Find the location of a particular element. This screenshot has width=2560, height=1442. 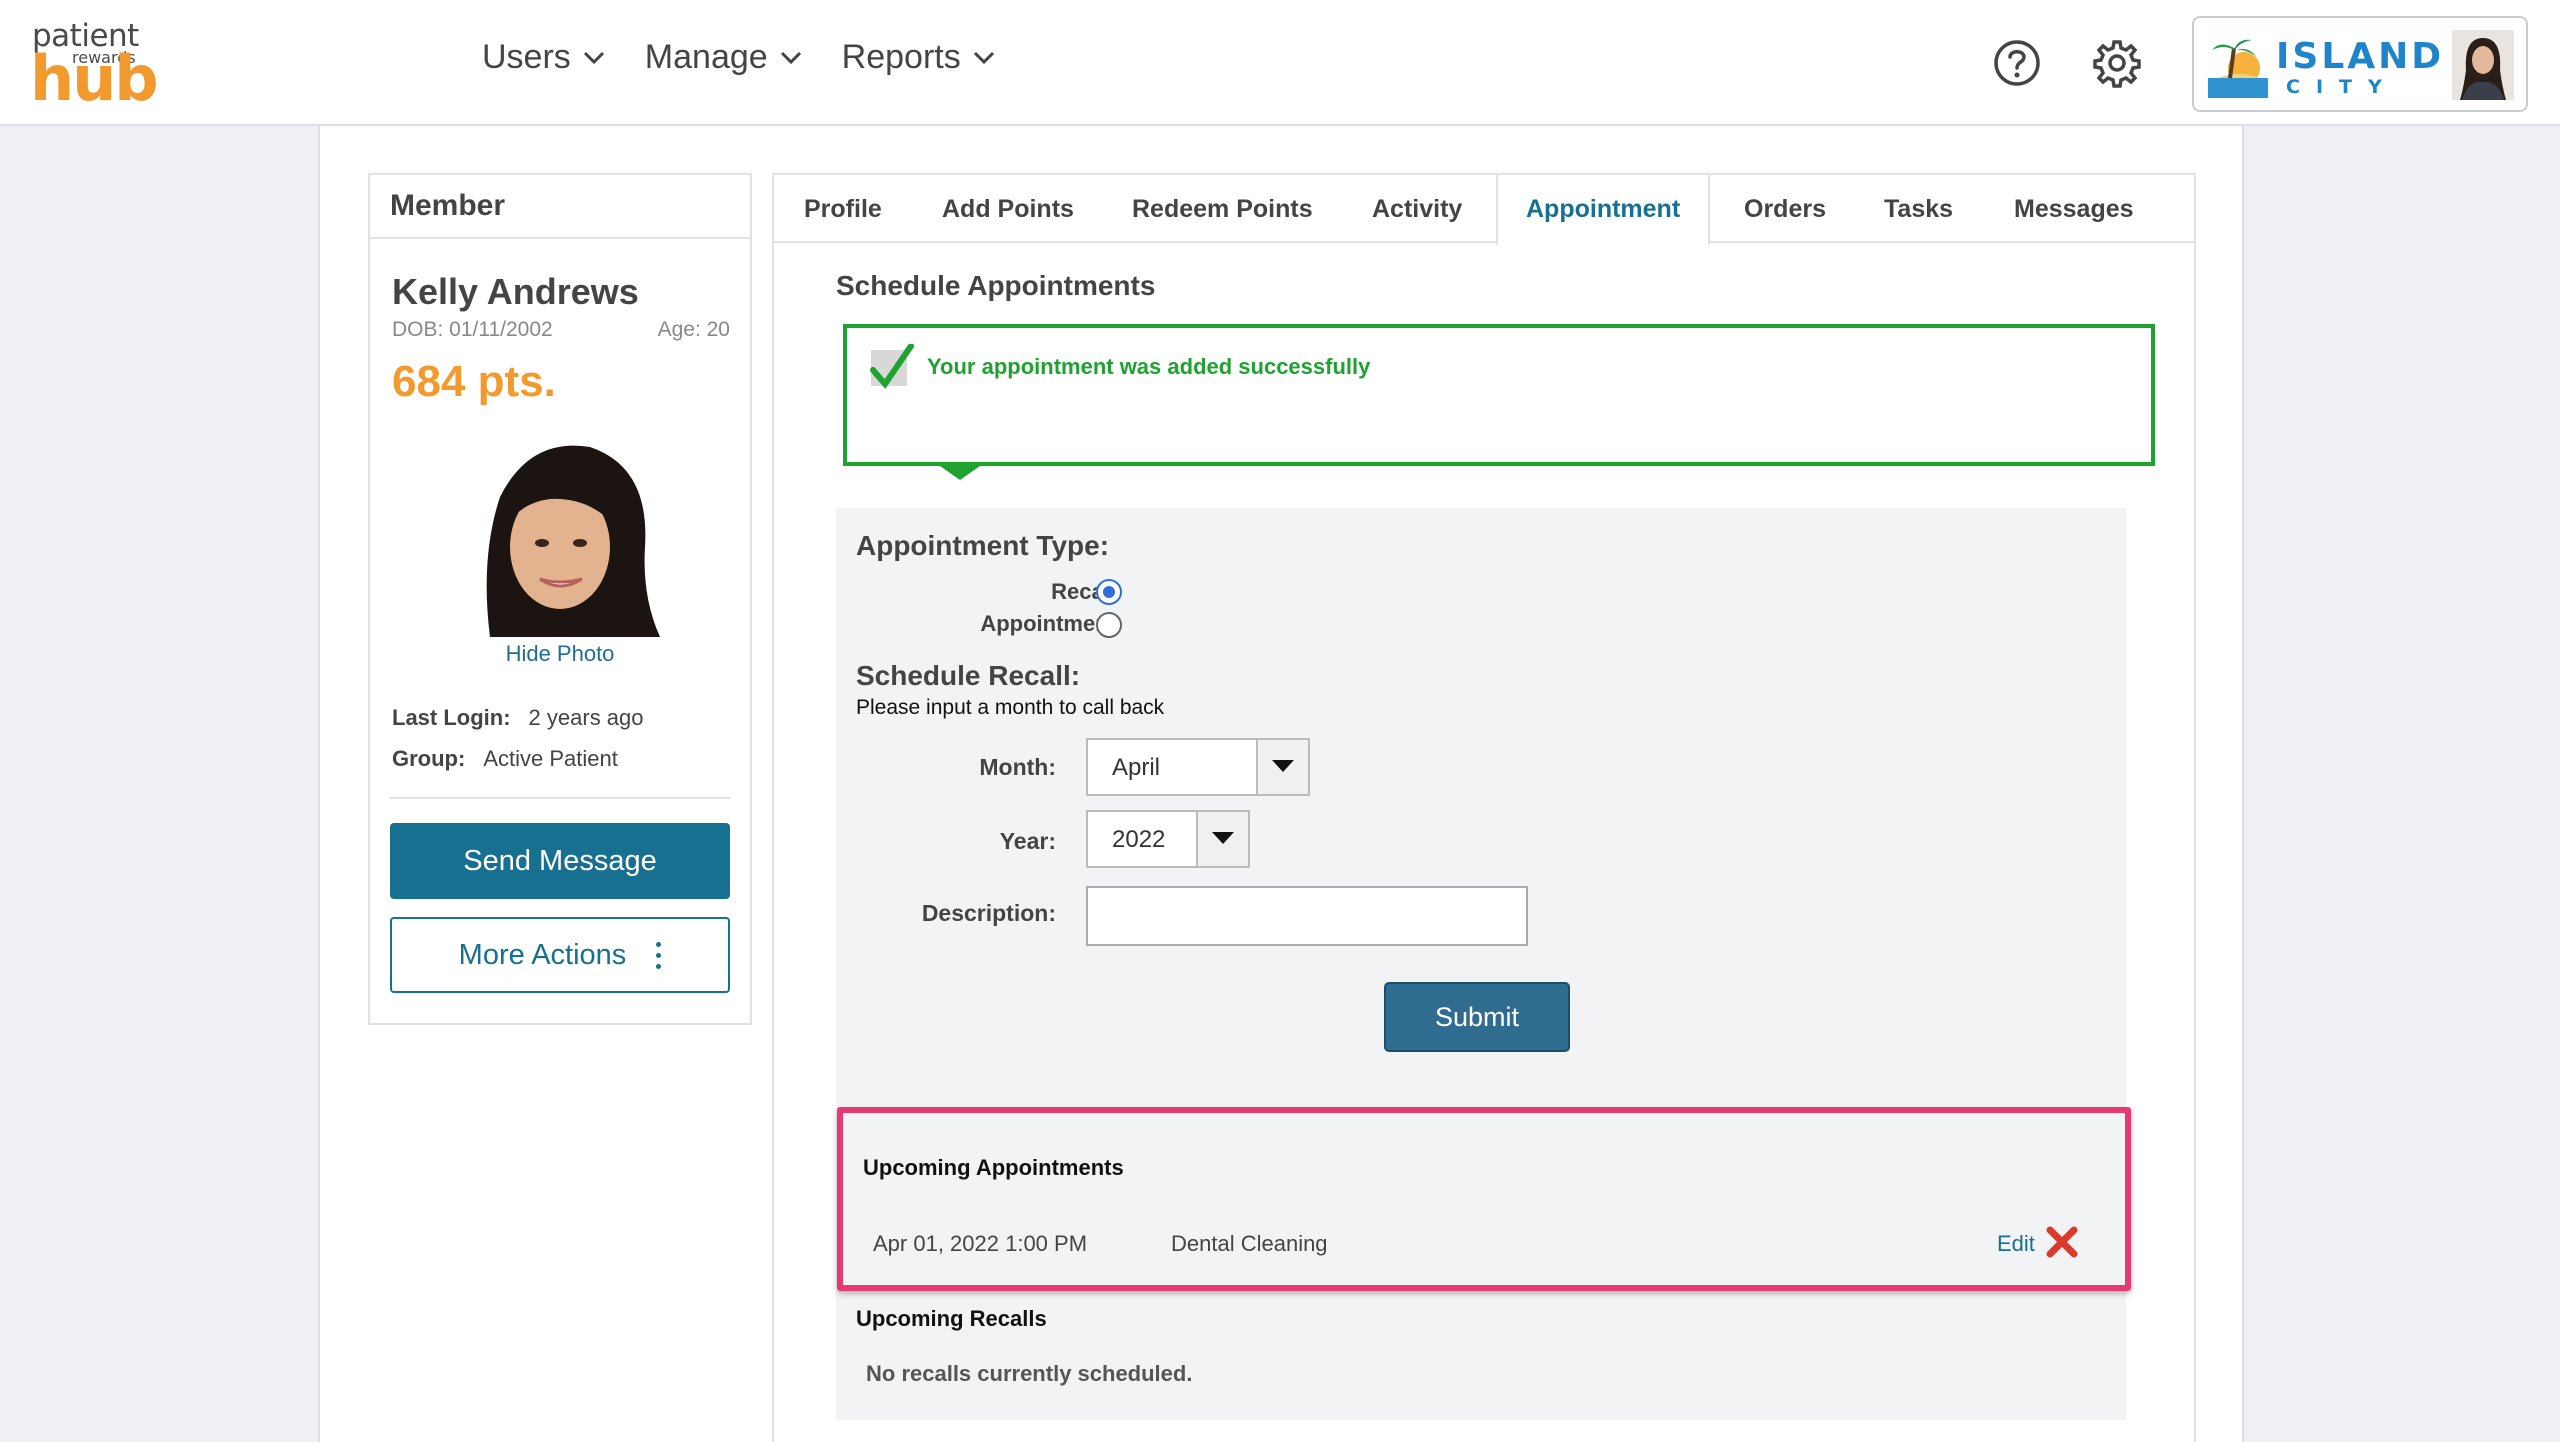

last-login-label: Last Login: is located at coordinates (451, 717).